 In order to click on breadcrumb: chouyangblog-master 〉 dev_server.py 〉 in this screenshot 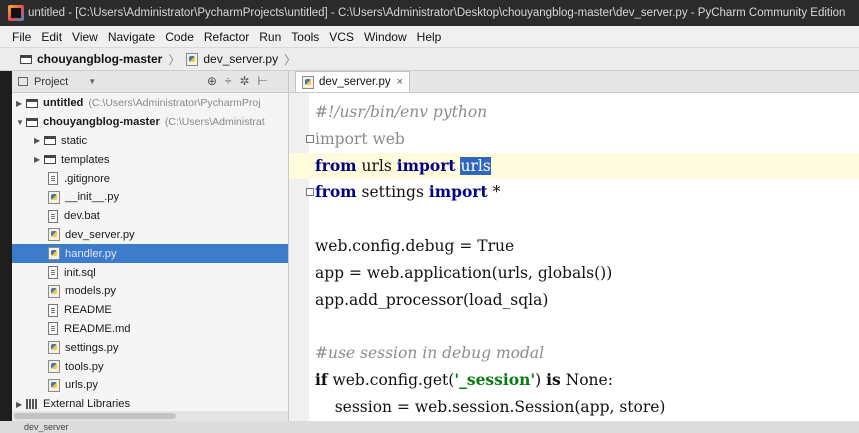, I will do `click(161, 59)`.